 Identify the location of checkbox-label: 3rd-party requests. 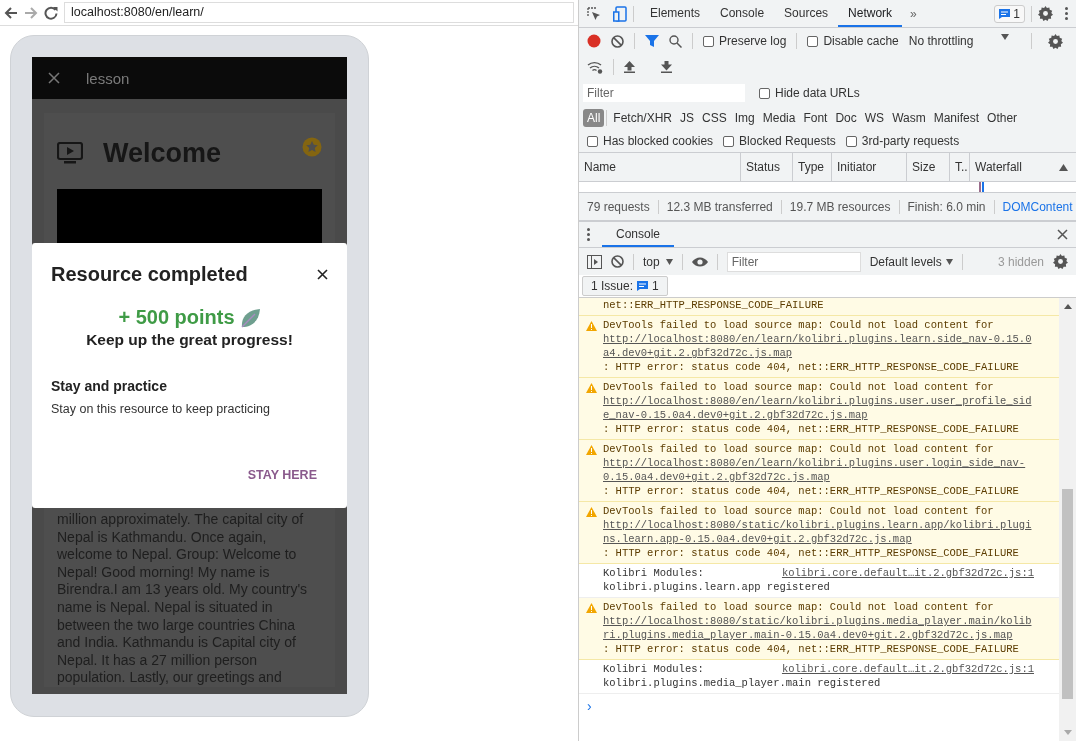
(910, 141).